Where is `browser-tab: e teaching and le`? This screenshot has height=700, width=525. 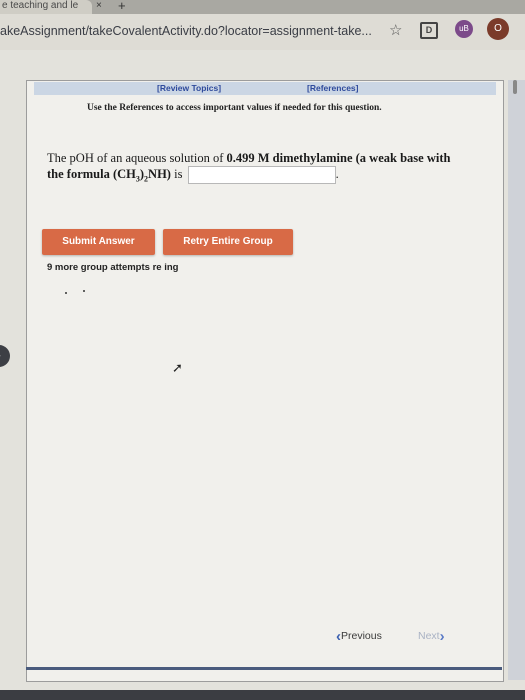
browser-tab: e teaching and le is located at coordinates (46, 7).